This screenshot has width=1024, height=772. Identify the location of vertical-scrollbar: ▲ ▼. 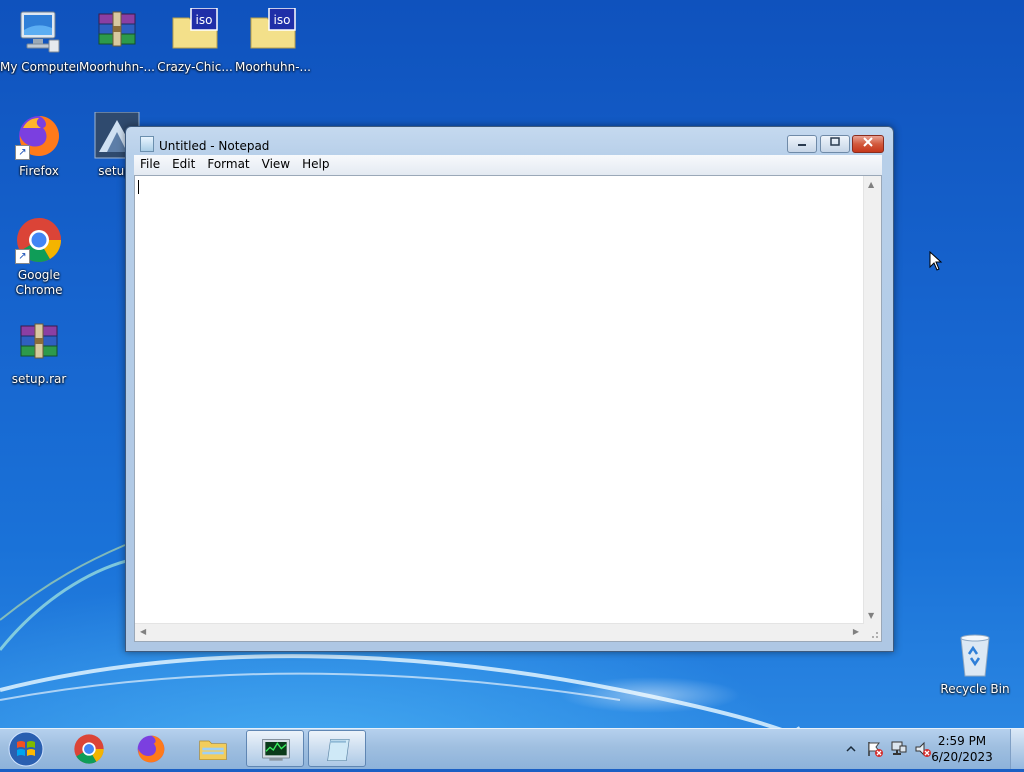
(872, 400).